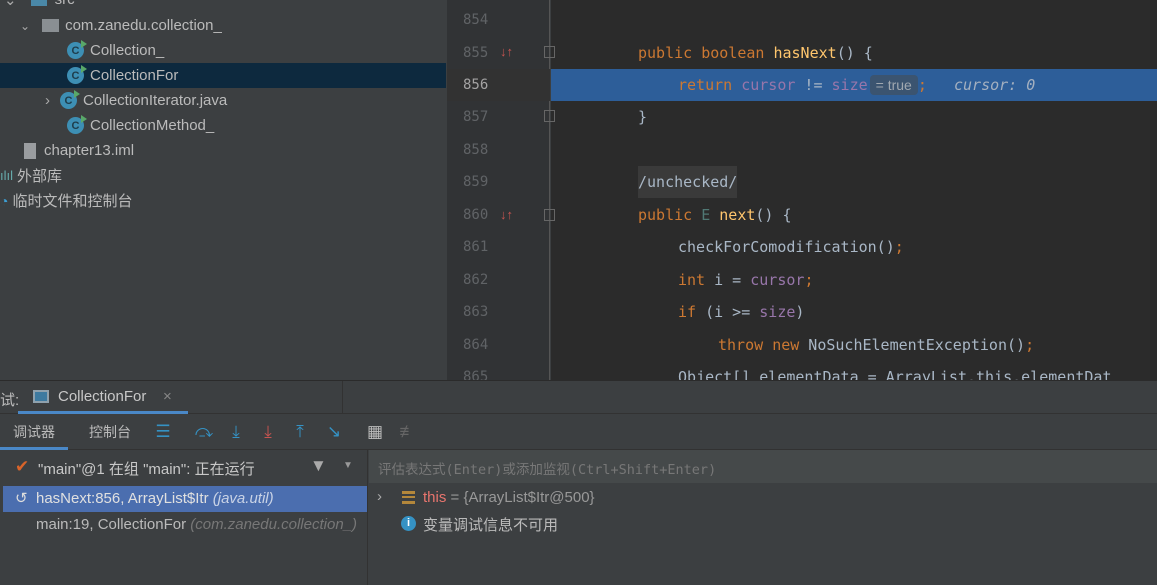  Describe the element at coordinates (476, 150) in the screenshot. I see `line-number: 858` at that location.